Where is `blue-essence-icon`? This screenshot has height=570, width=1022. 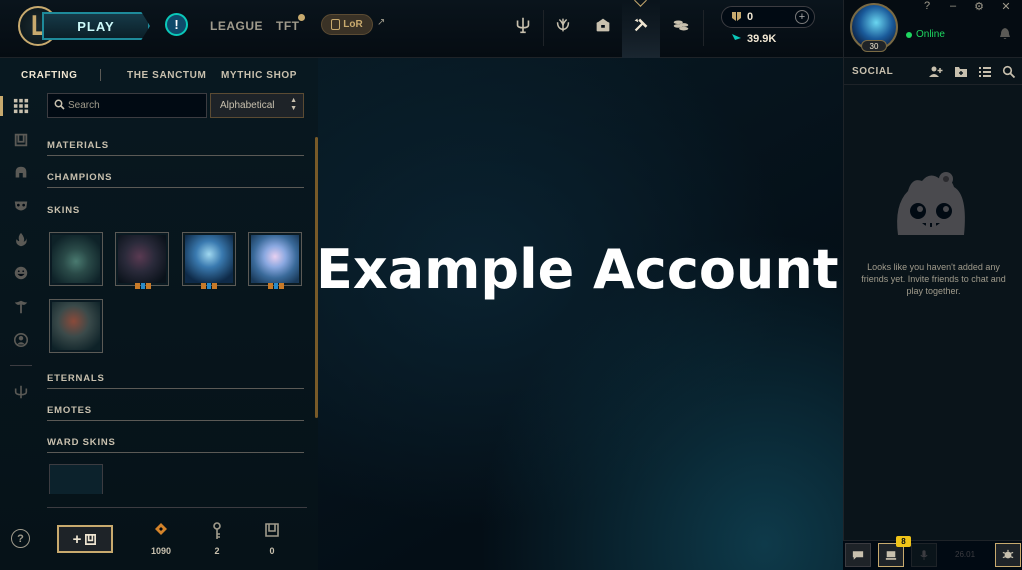
blue-essence-icon is located at coordinates (736, 16).